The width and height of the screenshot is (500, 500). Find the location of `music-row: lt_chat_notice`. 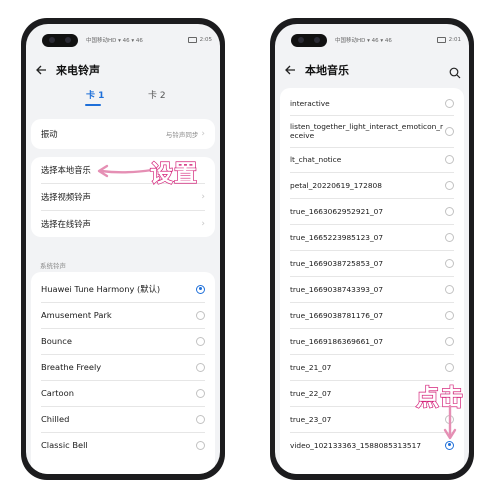

music-row: lt_chat_notice is located at coordinates (372, 159).